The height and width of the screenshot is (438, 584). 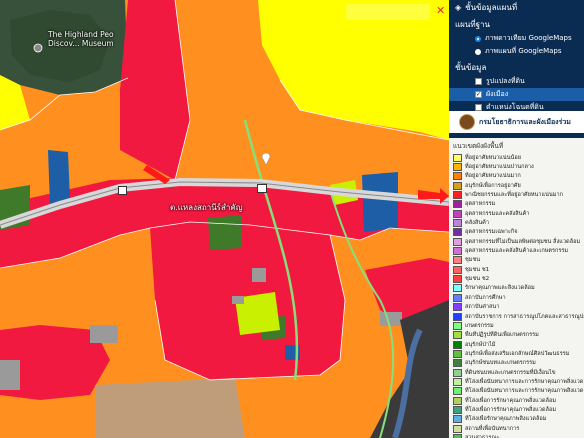 I want to click on legend-label: พาณิชยกรรมและที่อยู่อาศัยหนาแน่นมาก, so click(x=514, y=195).